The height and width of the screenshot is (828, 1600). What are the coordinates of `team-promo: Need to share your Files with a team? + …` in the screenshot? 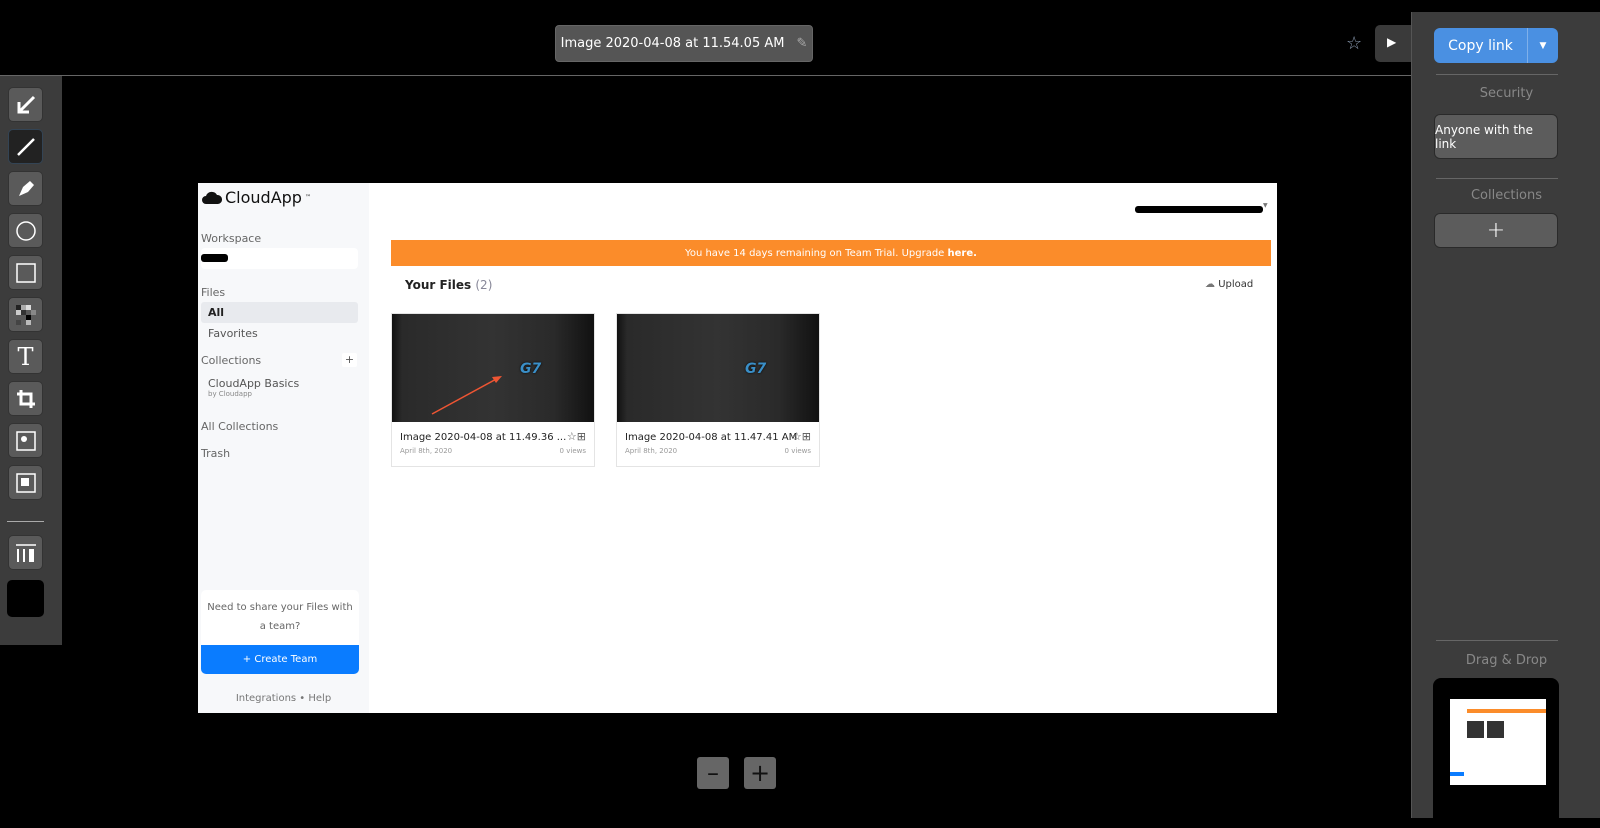 It's located at (280, 632).